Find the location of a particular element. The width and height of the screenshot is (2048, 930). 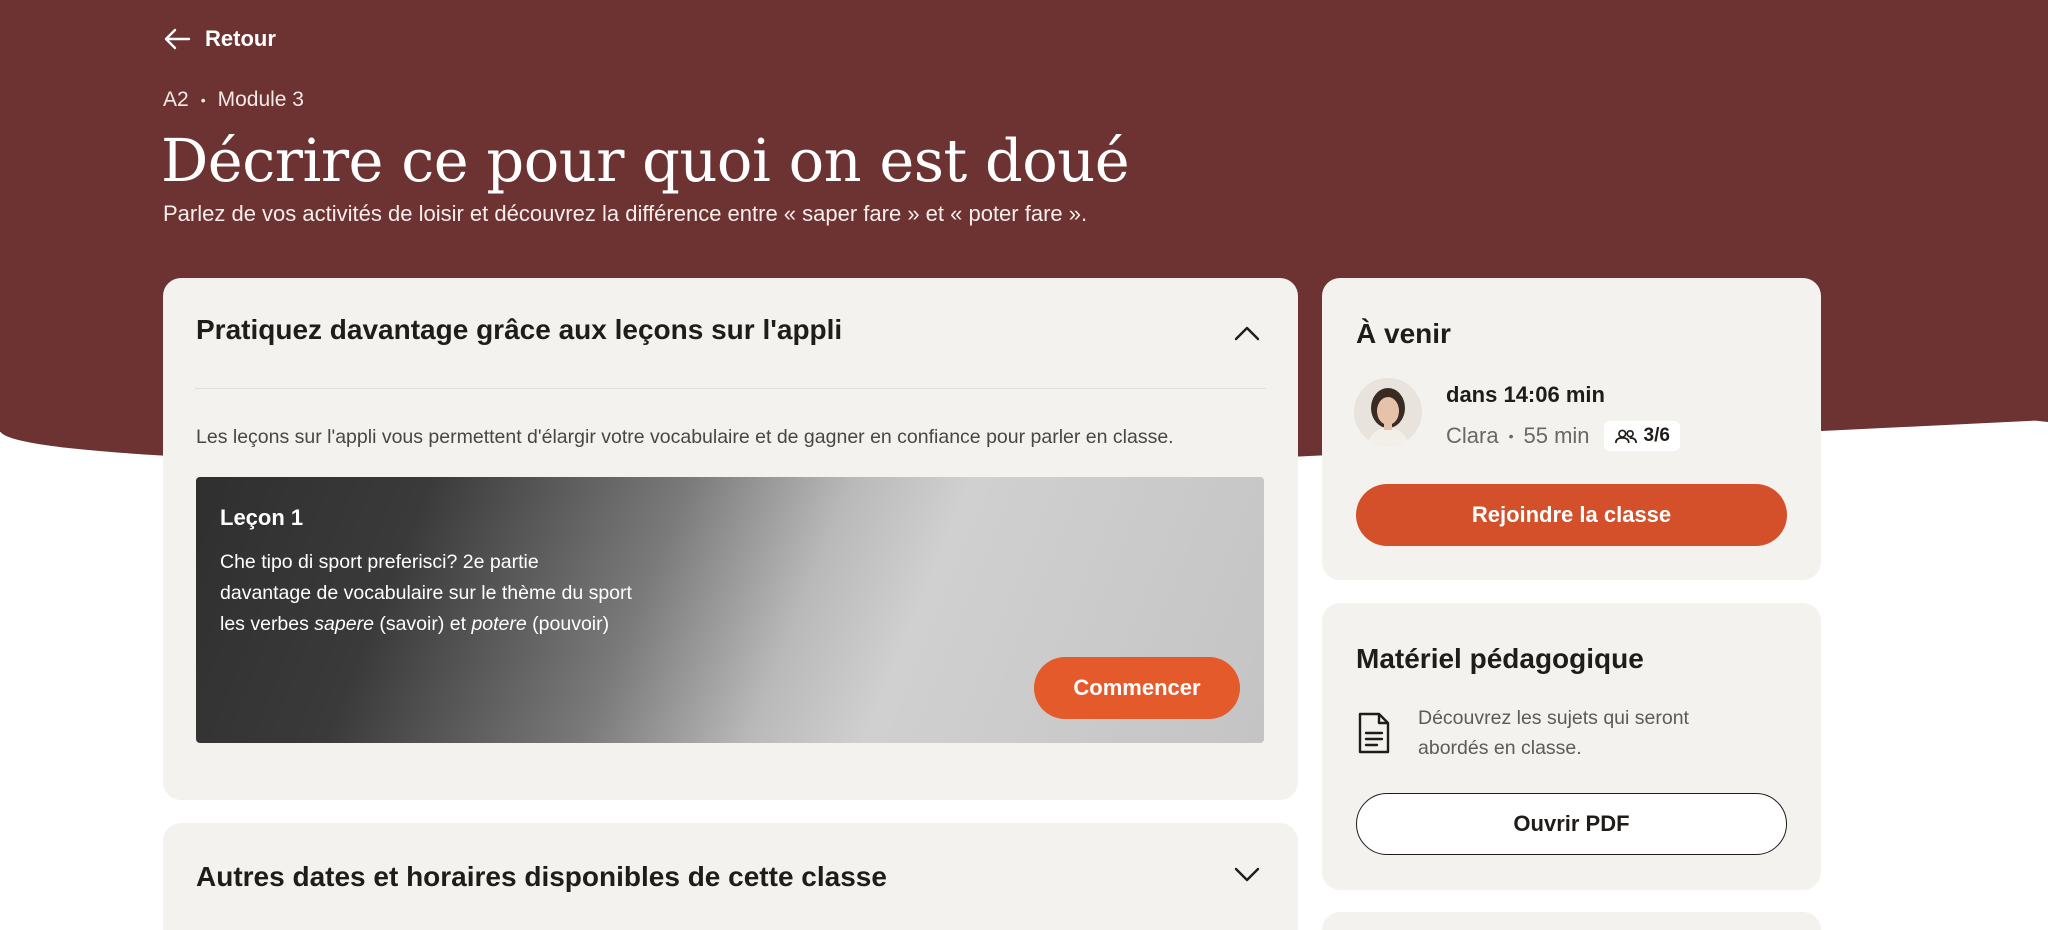

class-duration: 55 min is located at coordinates (1556, 435).